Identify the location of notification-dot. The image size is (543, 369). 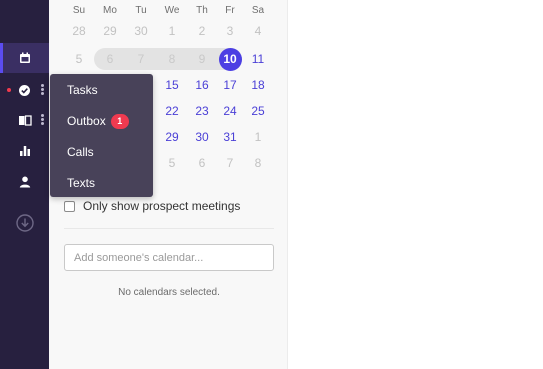
(9, 90).